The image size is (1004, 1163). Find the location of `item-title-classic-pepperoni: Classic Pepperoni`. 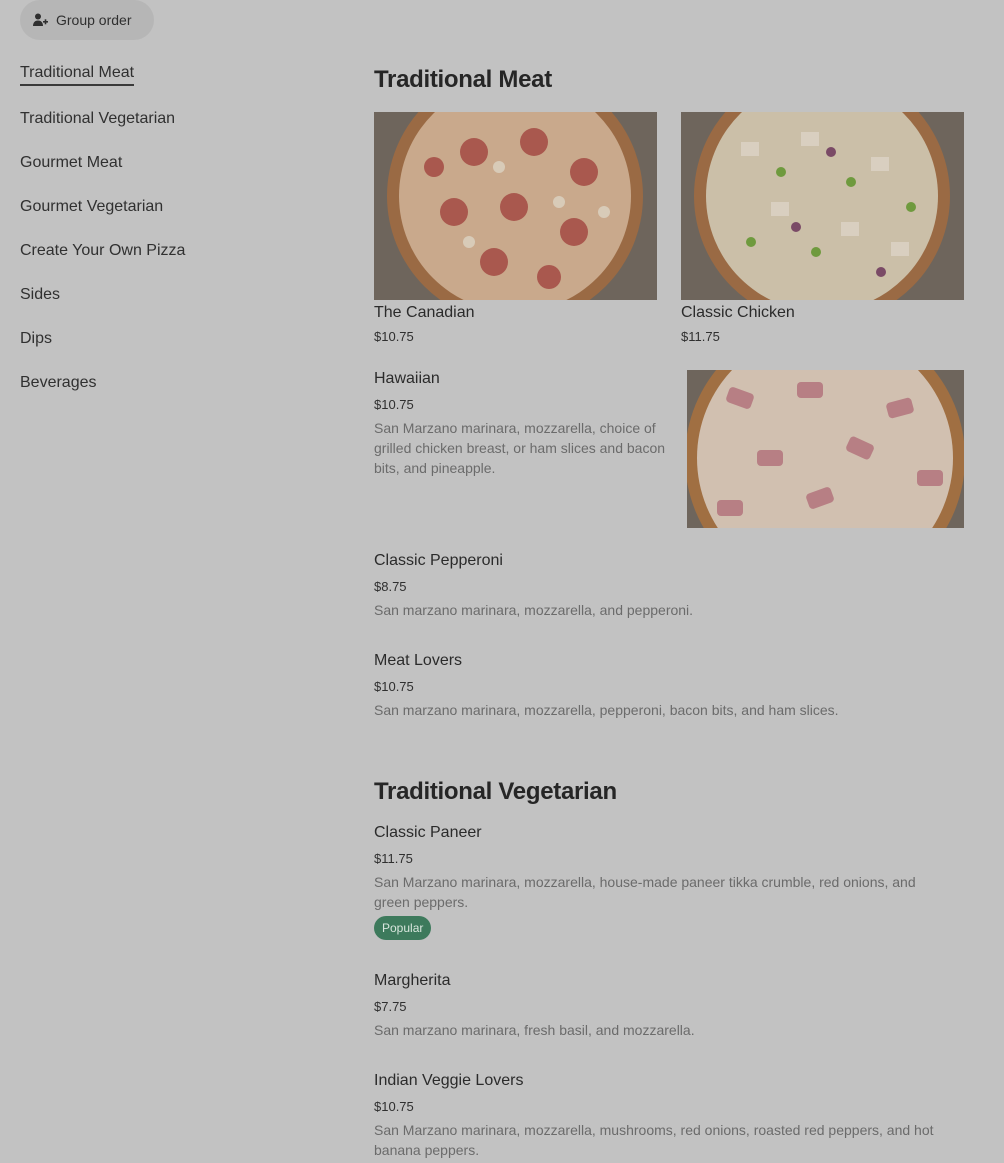

item-title-classic-pepperoni: Classic Pepperoni is located at coordinates (438, 561).